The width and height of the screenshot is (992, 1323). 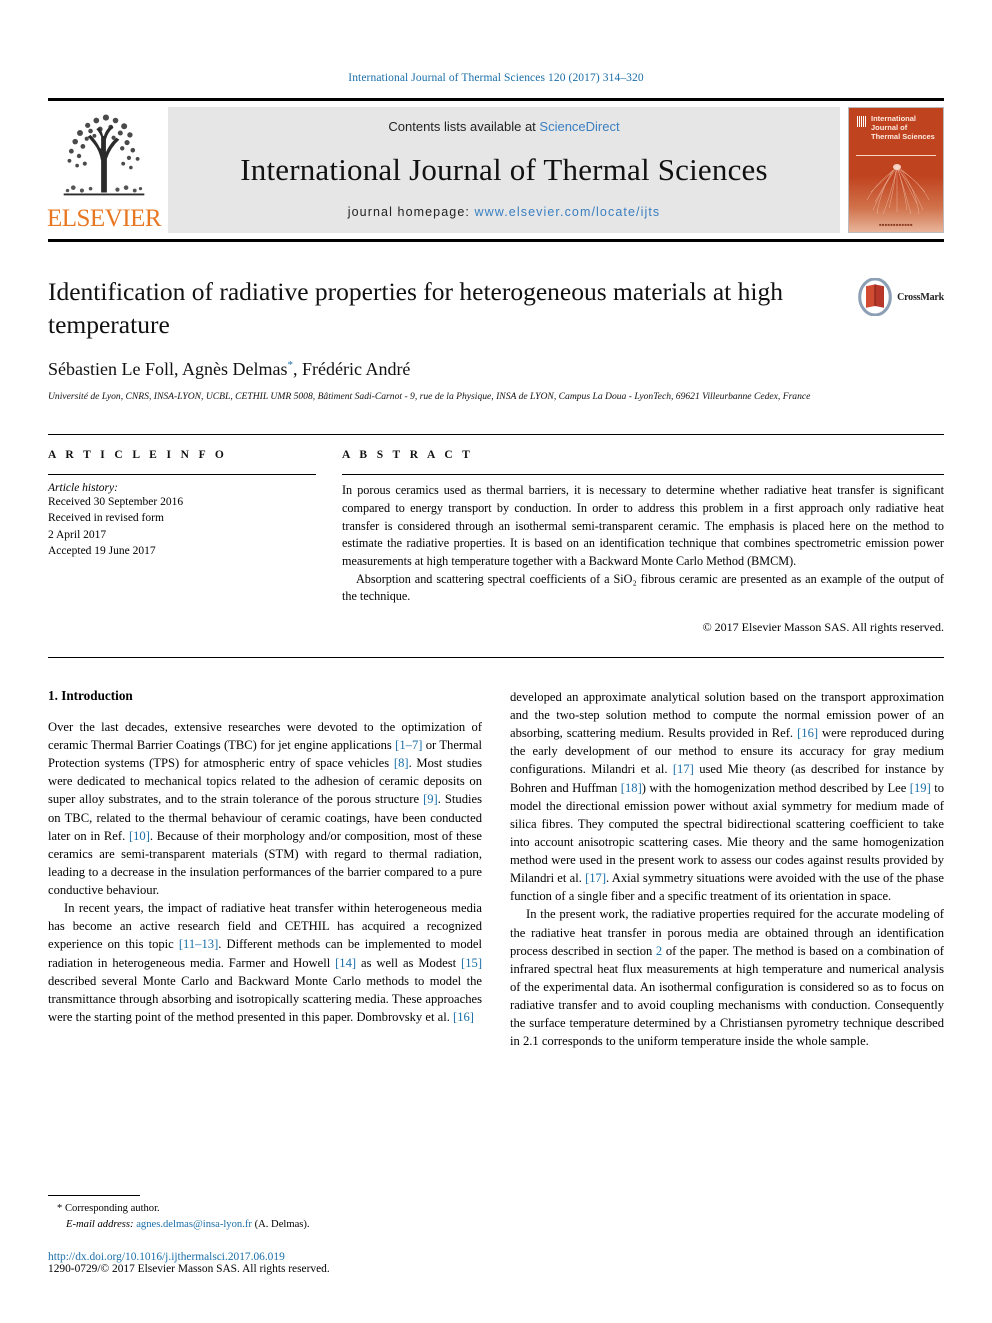 I want to click on cover-publisher-mark-icon, so click(x=861, y=121).